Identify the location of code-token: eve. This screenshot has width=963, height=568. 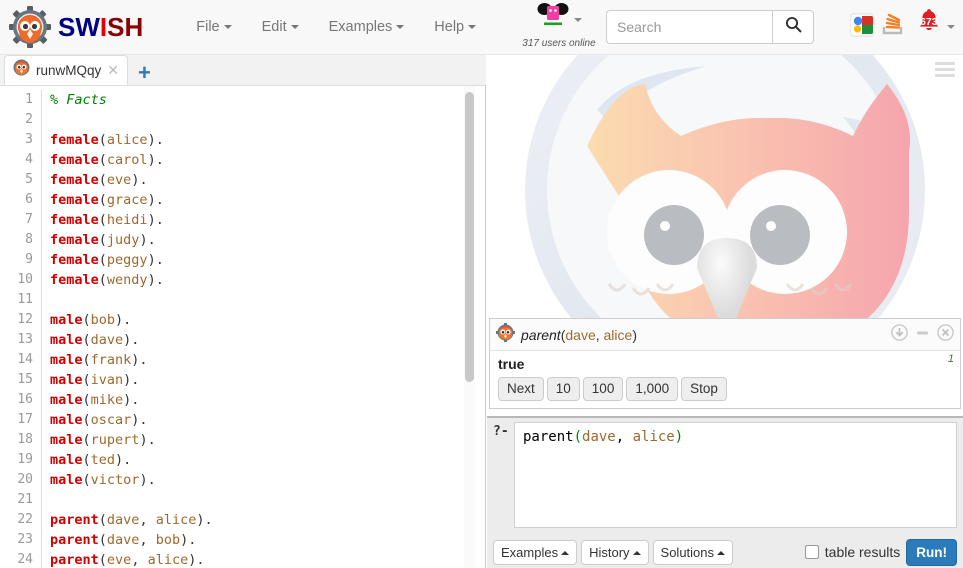
(119, 560).